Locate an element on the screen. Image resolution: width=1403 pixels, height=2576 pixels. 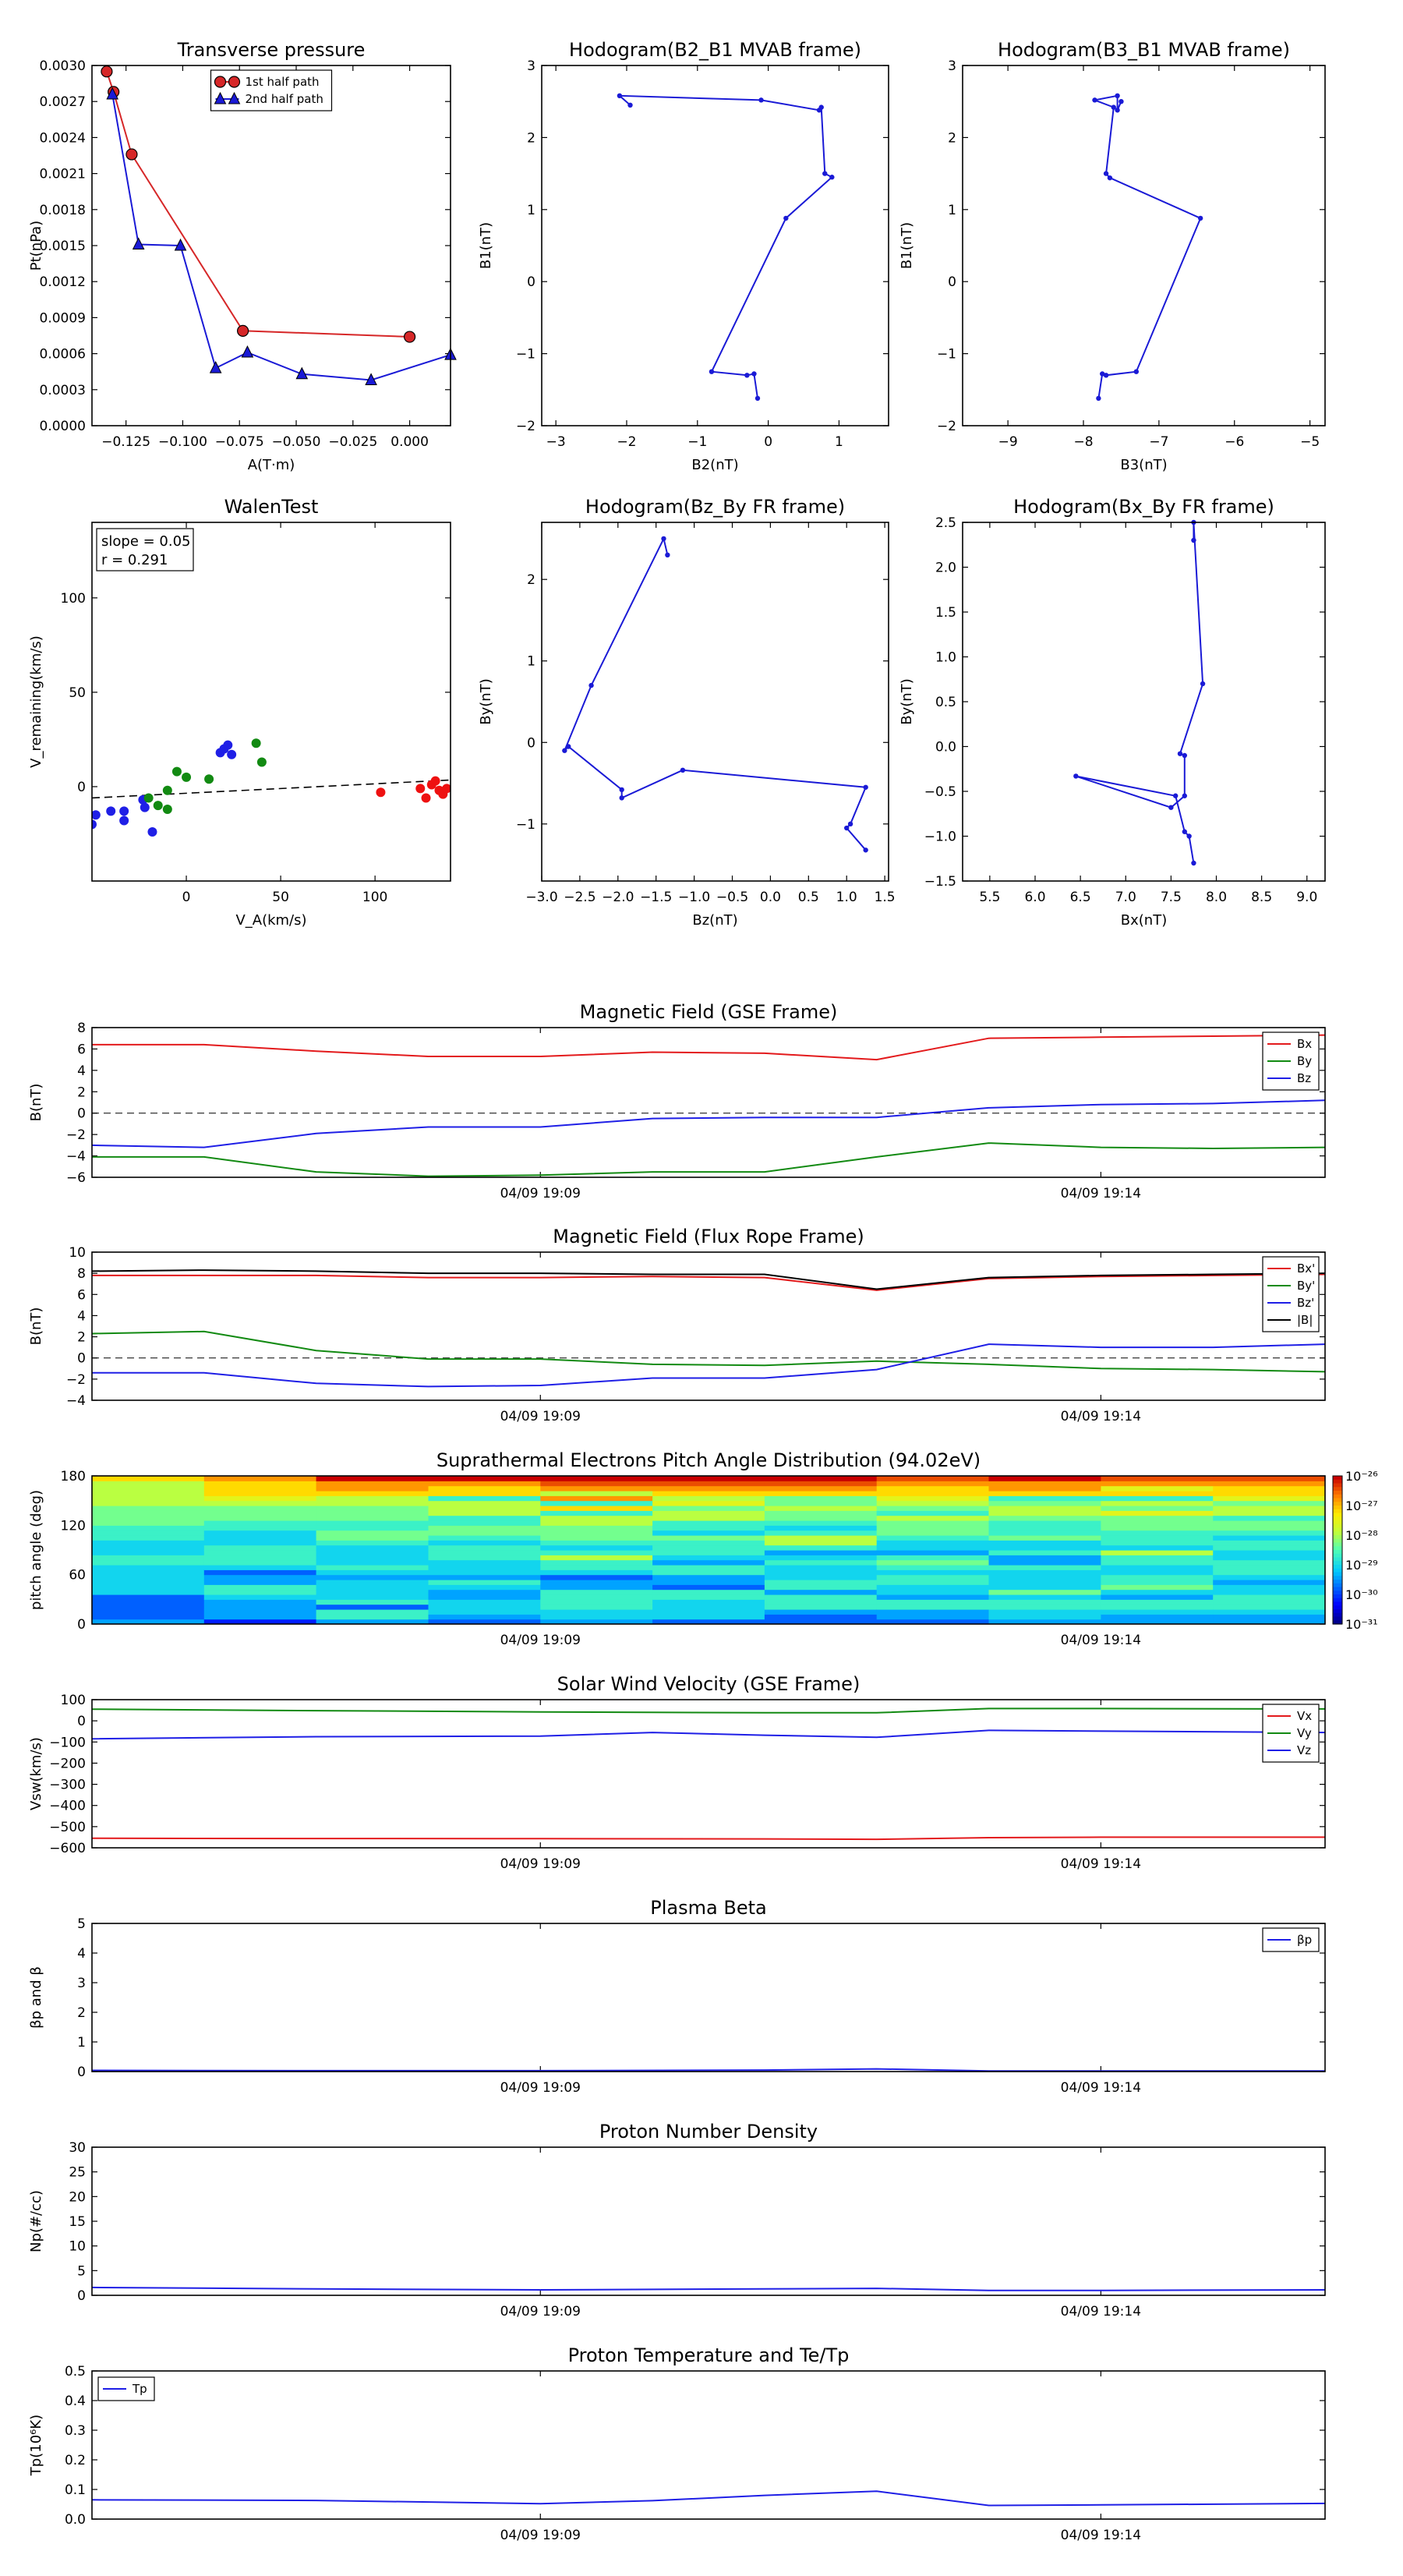
y-tick-label: 6 is located at coordinates (81, 1295).